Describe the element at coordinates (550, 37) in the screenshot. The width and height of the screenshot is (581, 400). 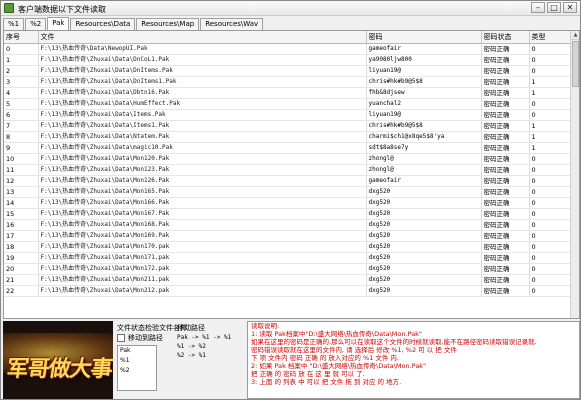
I see `column-header-type: 类型` at that location.